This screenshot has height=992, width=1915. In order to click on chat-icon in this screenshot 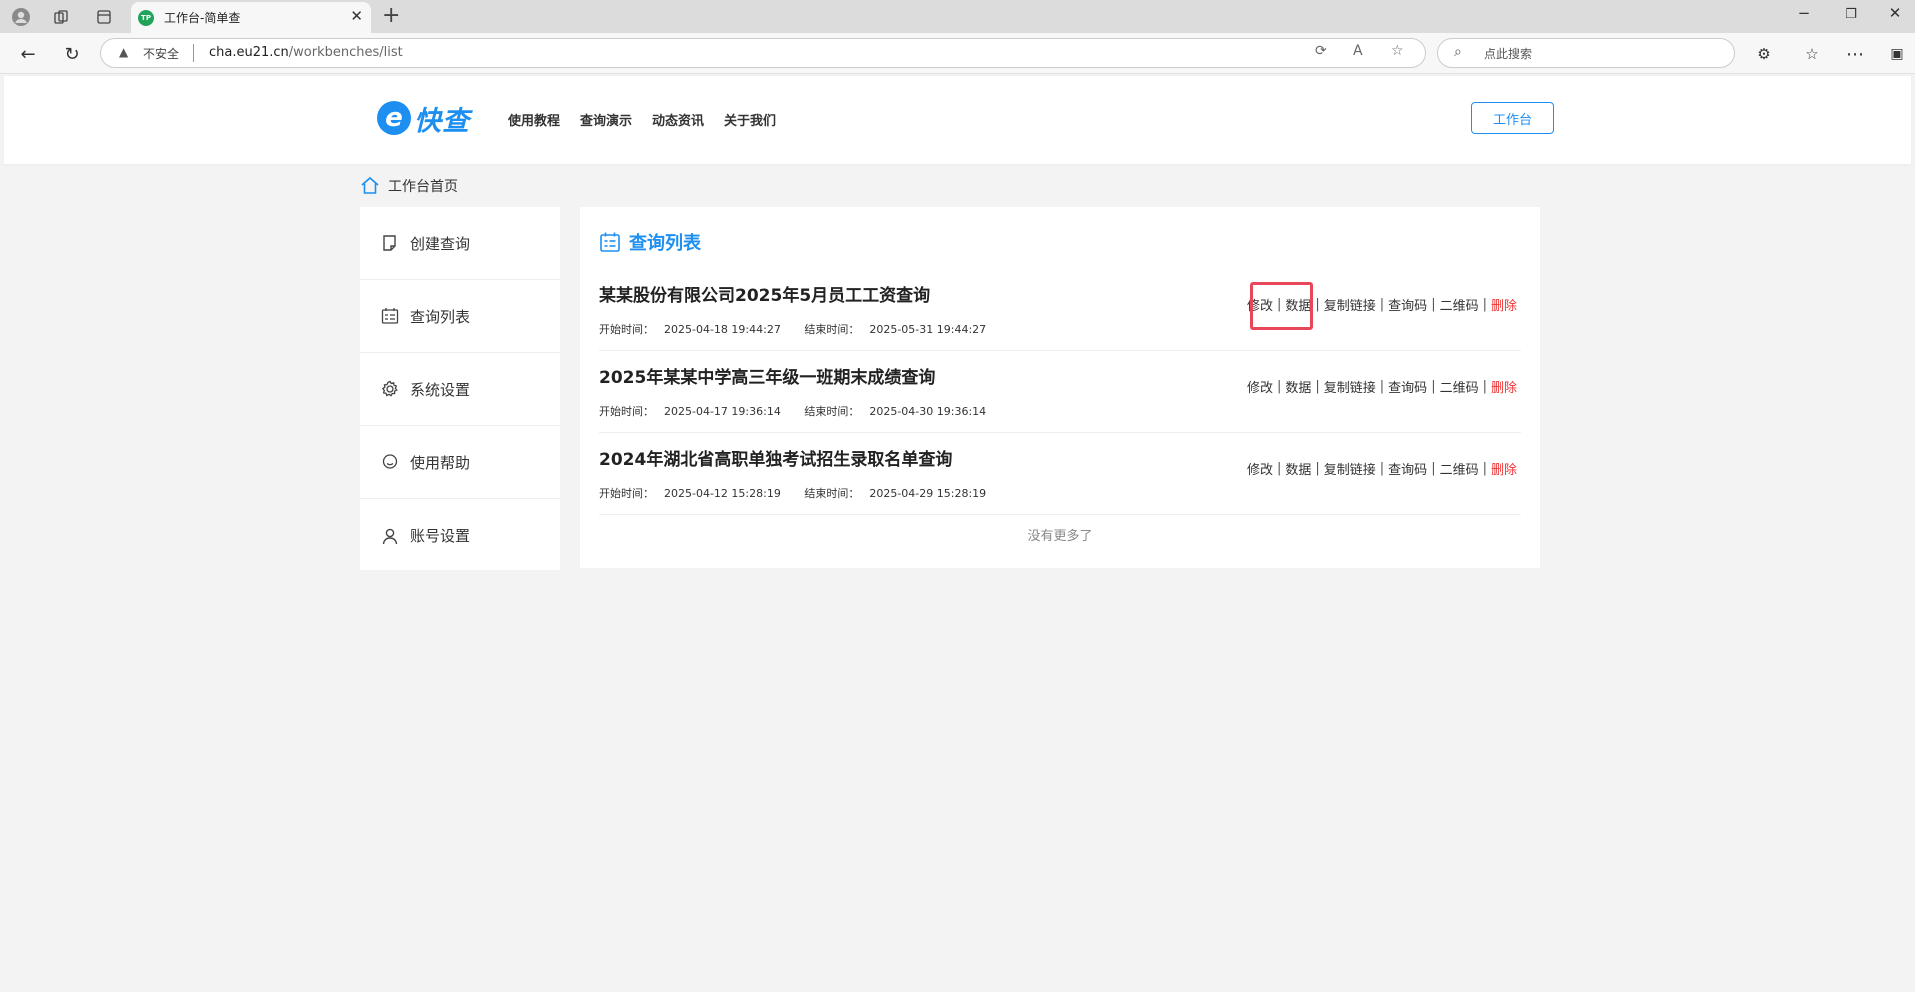, I will do `click(390, 462)`.